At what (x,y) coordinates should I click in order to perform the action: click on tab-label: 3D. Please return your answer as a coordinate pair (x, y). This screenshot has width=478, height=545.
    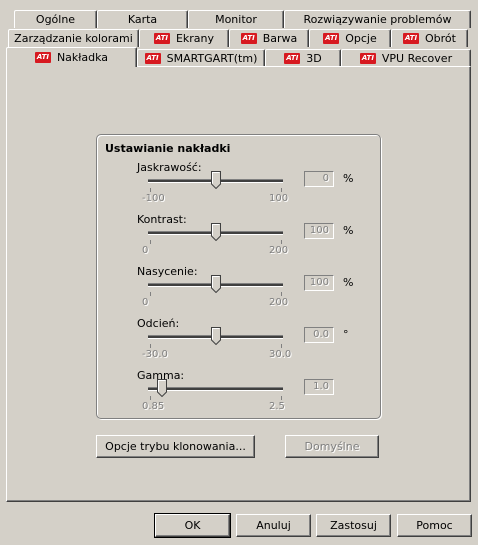
    Looking at the image, I should click on (314, 58).